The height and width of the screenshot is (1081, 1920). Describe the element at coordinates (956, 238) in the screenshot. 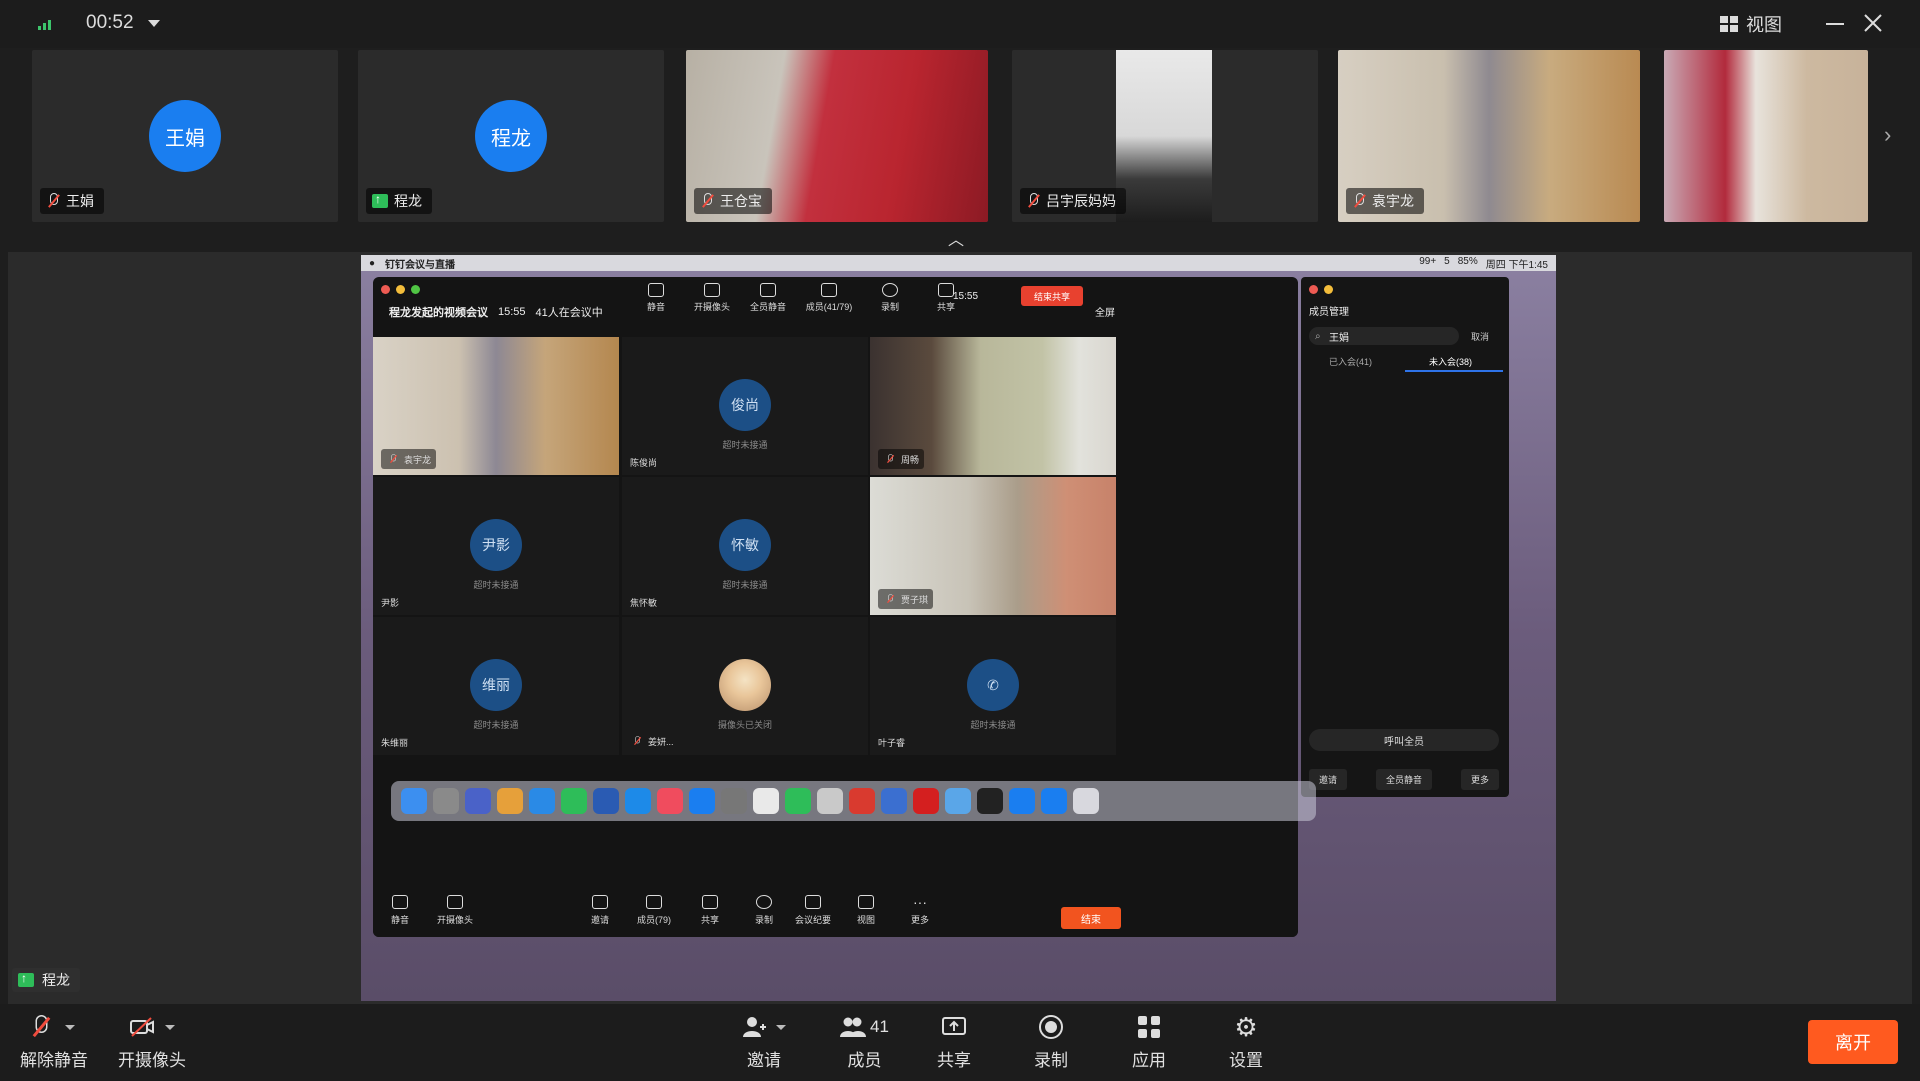

I see `chevron-up-icon: ︿` at that location.